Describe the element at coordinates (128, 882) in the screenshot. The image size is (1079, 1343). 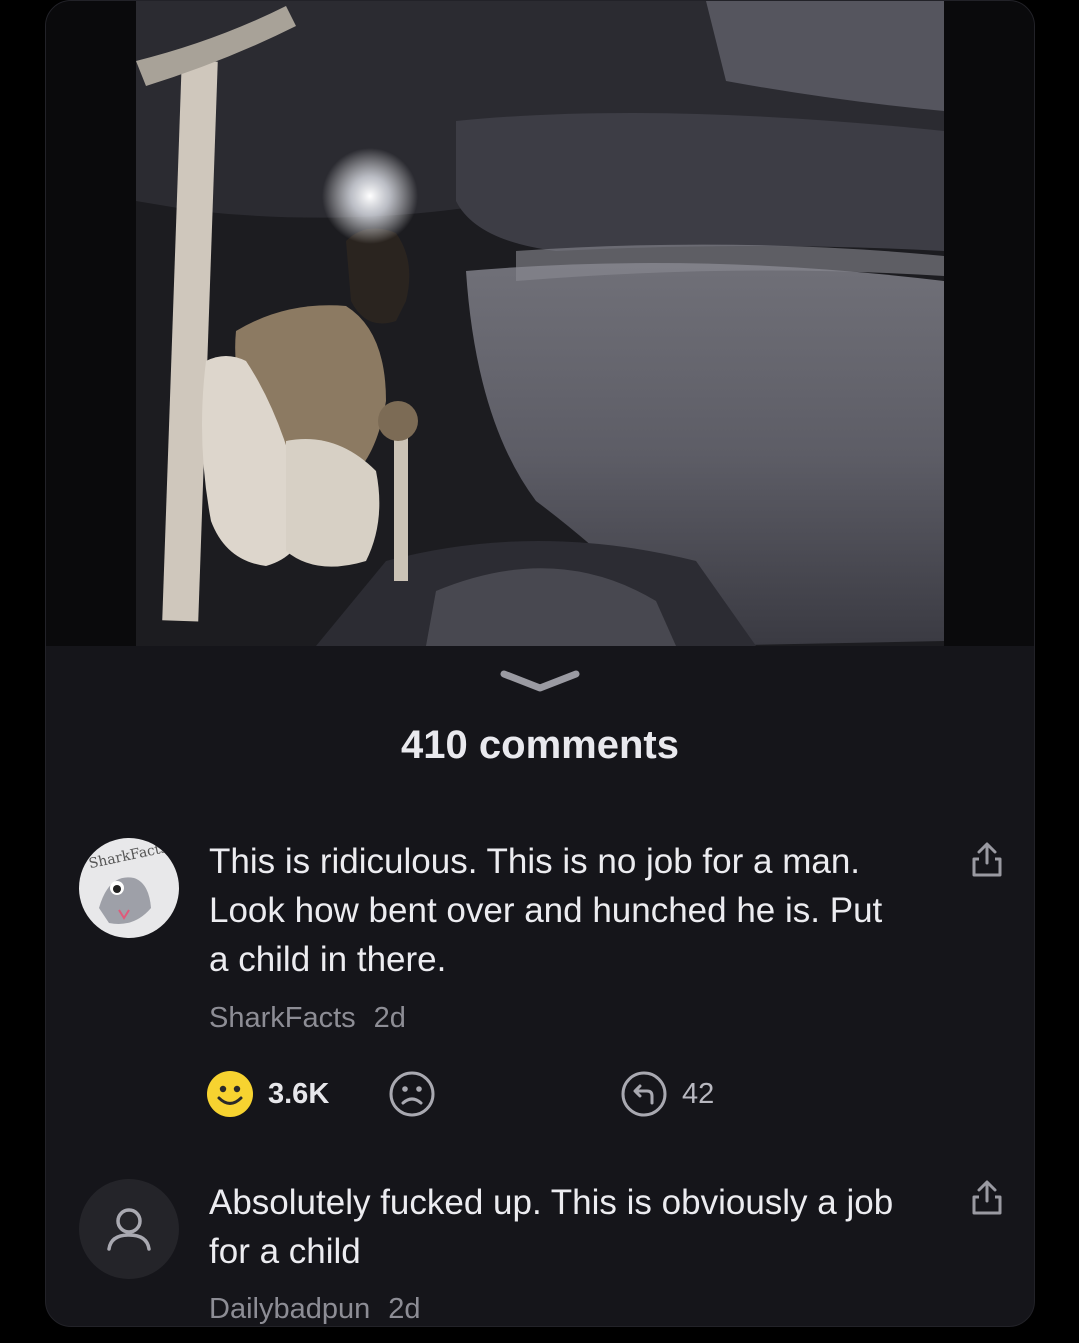
I see `shark-avatar-image: SharkFacts` at that location.